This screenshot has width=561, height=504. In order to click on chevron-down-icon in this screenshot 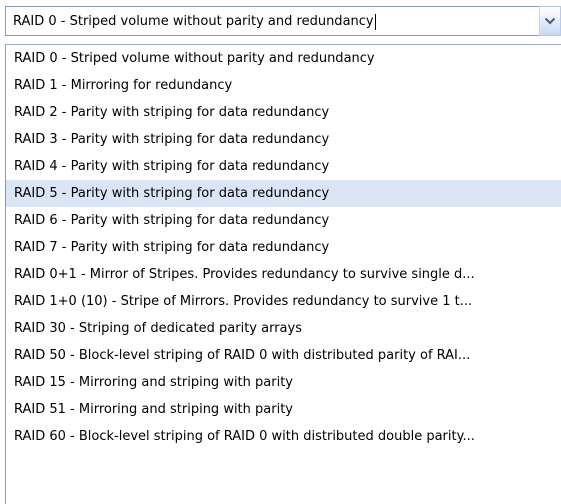, I will do `click(550, 21)`.